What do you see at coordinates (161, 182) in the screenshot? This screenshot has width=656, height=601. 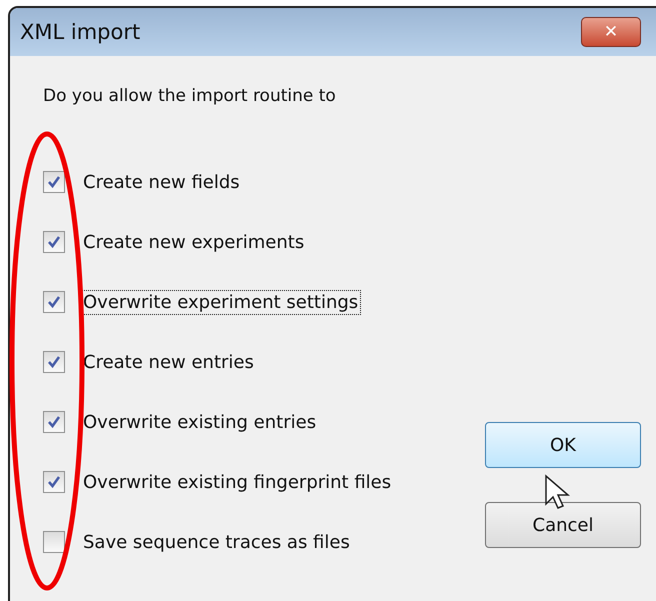 I see `checkbox-label: Create new fields` at bounding box center [161, 182].